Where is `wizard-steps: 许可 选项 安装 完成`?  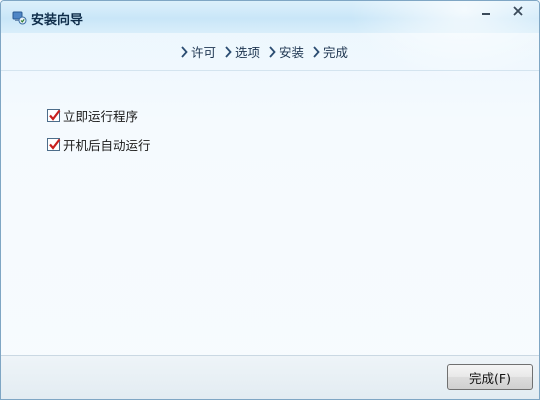
wizard-steps: 许可 选项 安装 完成 is located at coordinates (269, 51).